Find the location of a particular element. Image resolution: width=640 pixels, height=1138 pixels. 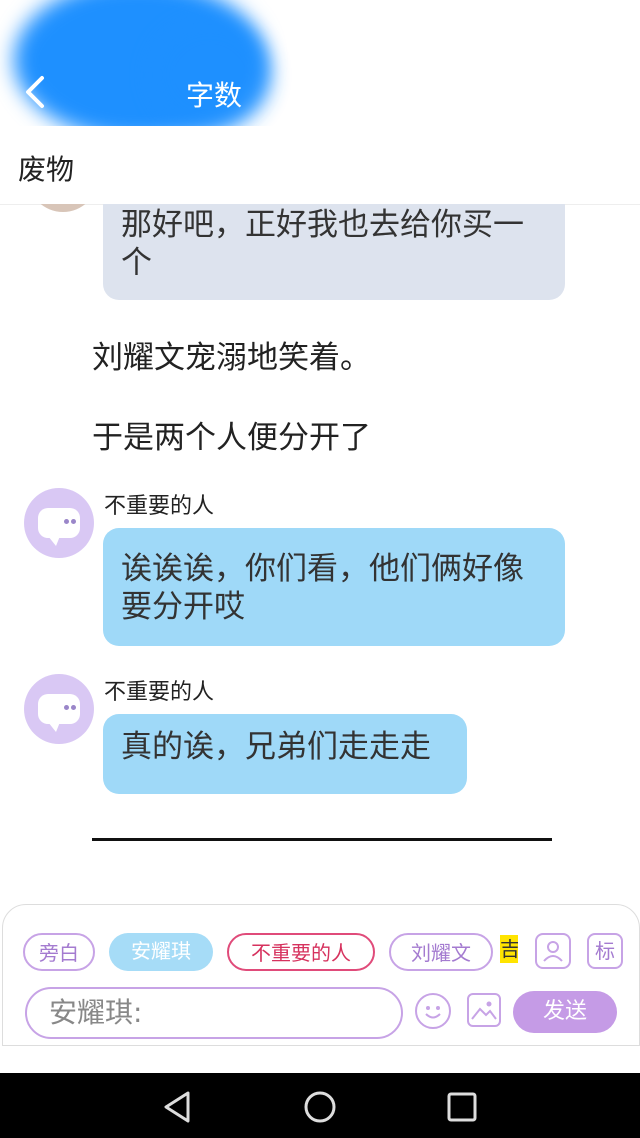

narration-text: 于是两个人便分开了 is located at coordinates (231, 438).